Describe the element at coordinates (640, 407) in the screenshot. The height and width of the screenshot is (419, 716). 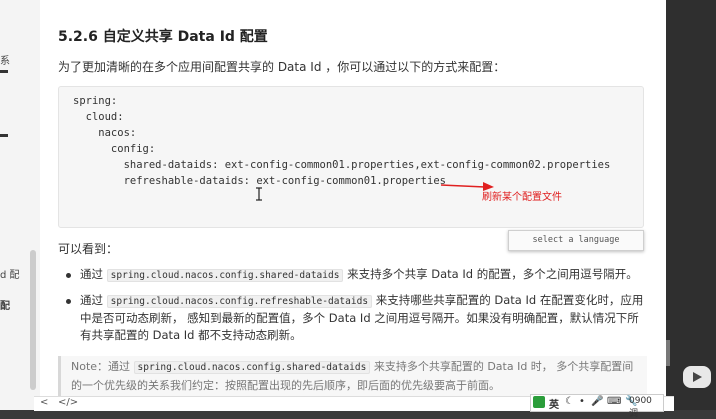
I see `ime-number: 0900 调` at that location.